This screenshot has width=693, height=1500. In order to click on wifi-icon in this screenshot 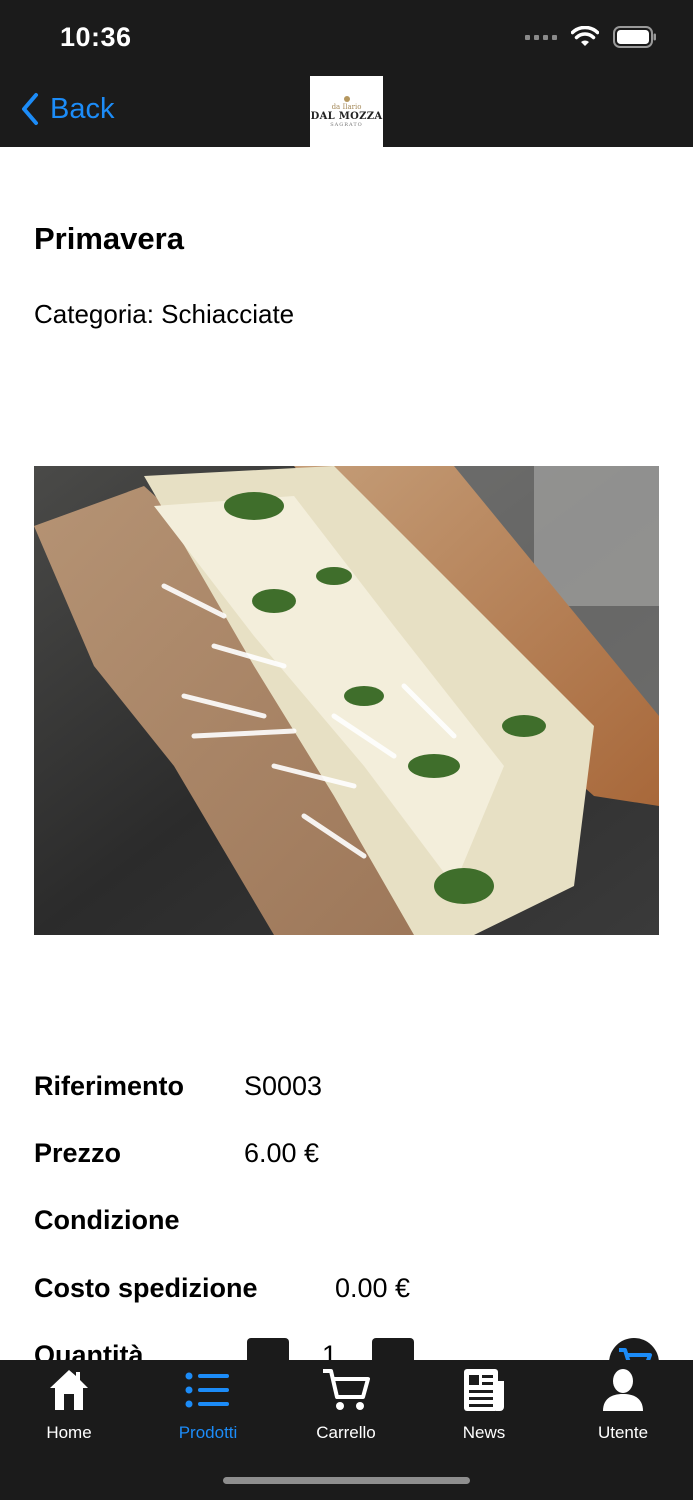, I will do `click(585, 36)`.